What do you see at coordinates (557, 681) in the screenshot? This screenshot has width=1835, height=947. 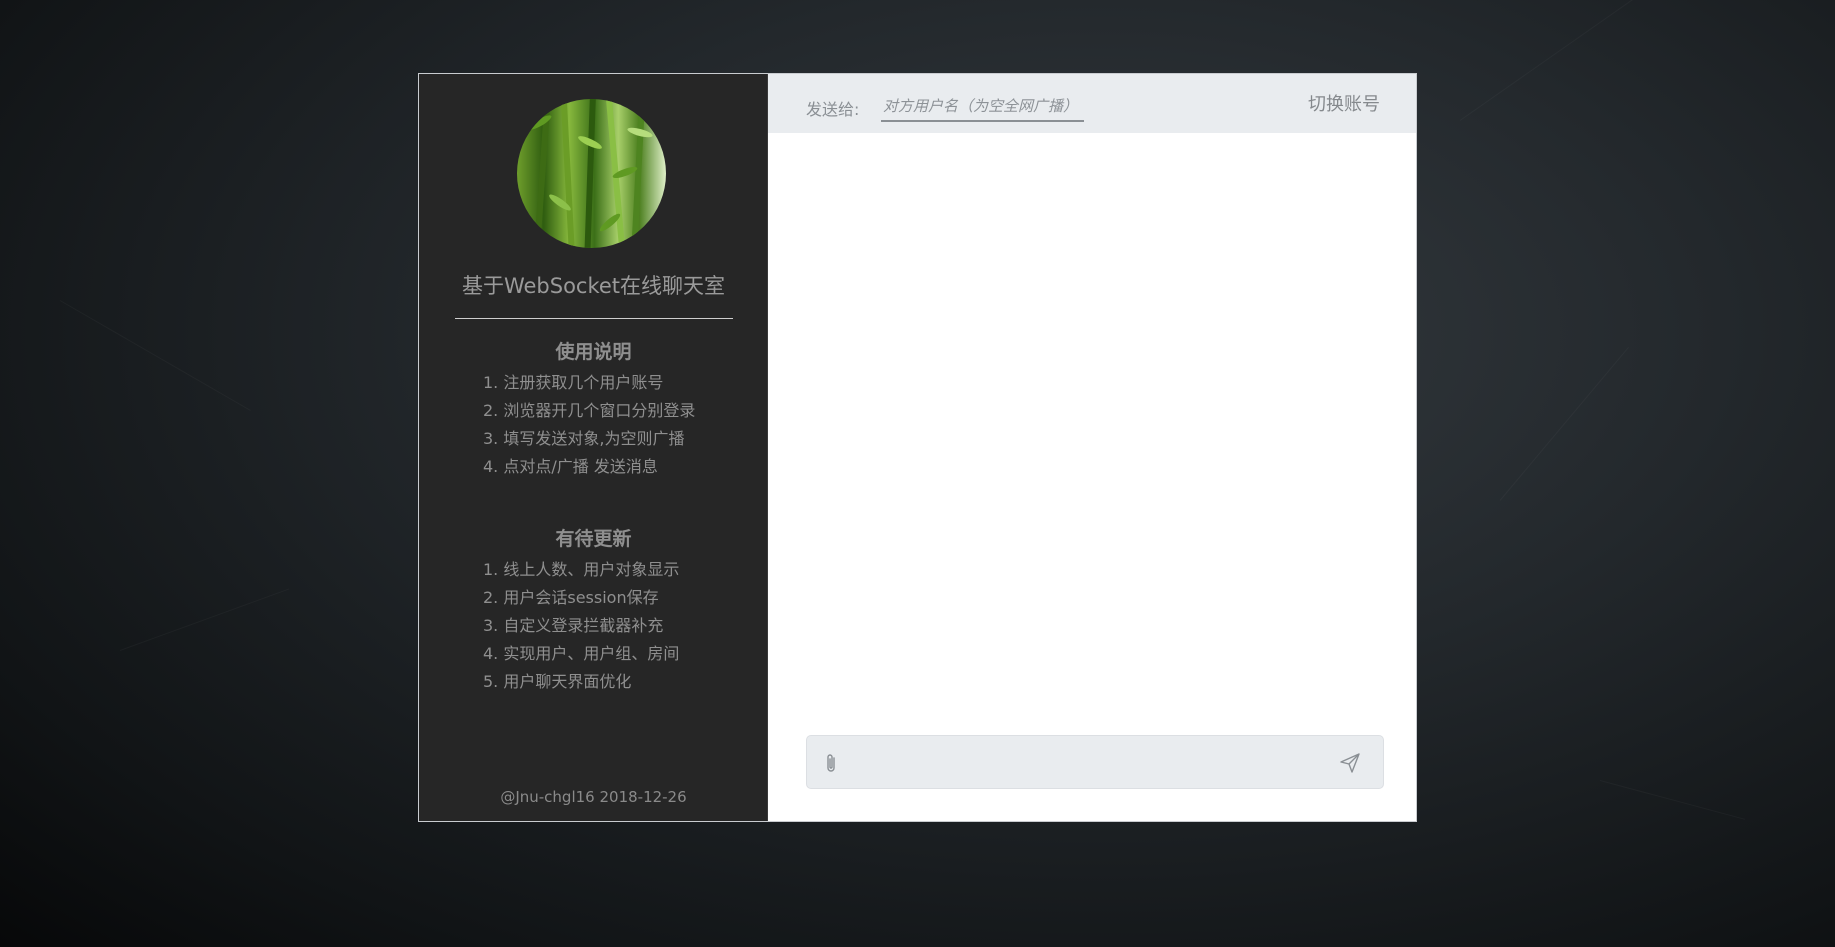 I see `todo-item: 5. 用户聊天界面优化` at bounding box center [557, 681].